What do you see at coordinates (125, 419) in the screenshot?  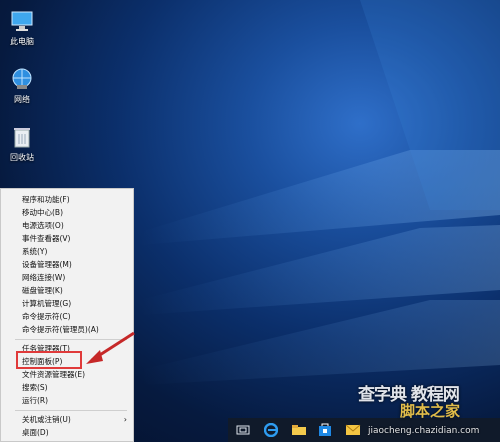 I see `chevron-right-icon: ›` at bounding box center [125, 419].